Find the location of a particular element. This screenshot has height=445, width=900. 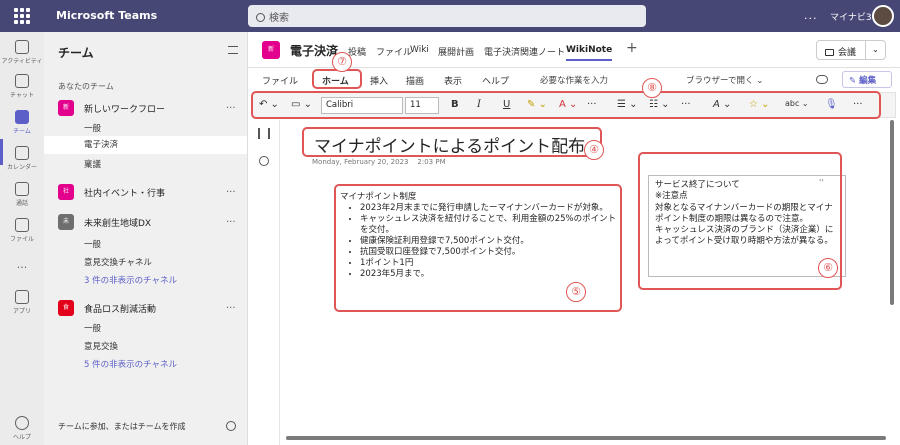

title-bar: Microsoft Teams 検索 ... マイナビ365 is located at coordinates (450, 16).